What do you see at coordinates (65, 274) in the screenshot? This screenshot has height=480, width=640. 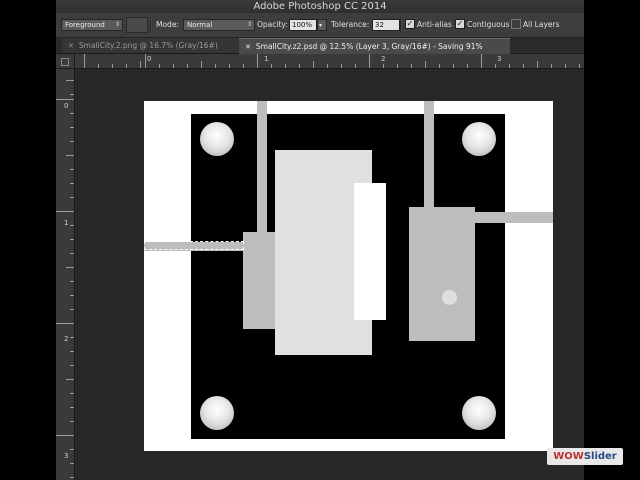 I see `vertical-ruler: 0 1 2 3` at bounding box center [65, 274].